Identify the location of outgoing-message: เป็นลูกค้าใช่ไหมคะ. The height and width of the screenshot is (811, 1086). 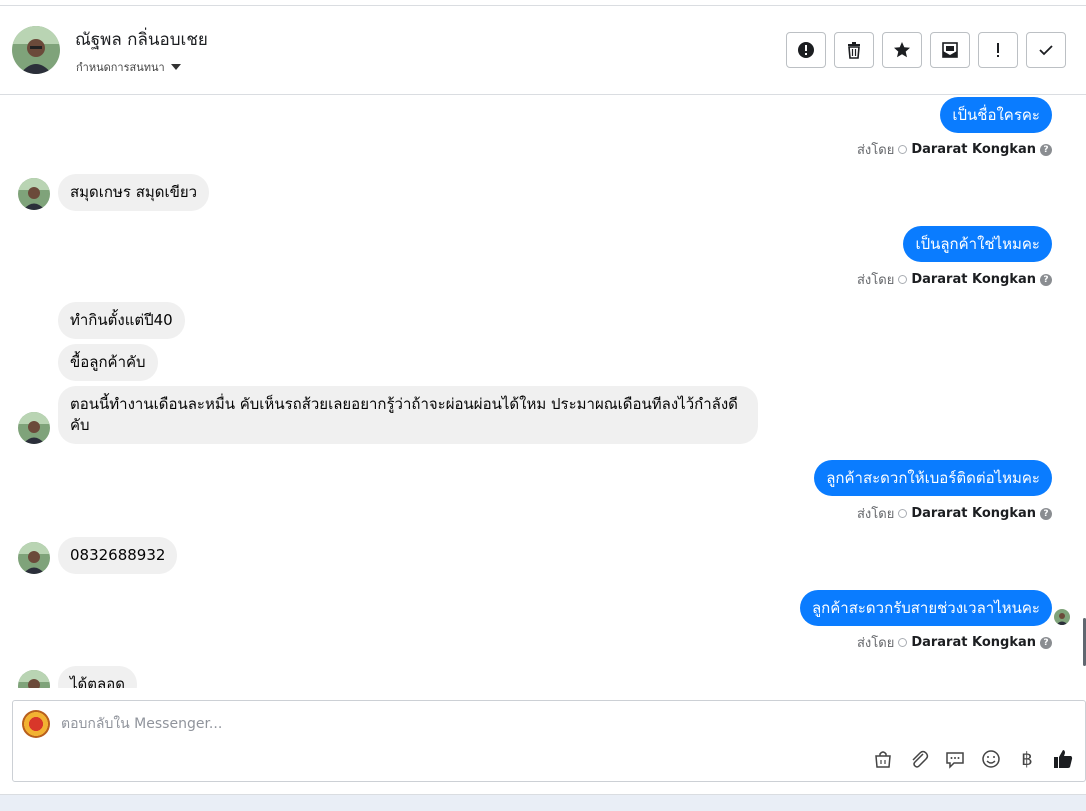
(977, 244).